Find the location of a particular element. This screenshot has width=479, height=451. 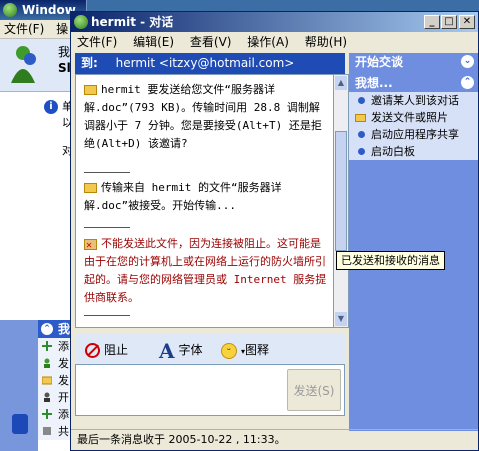

scroll-down-arrow-icon: ▼ is located at coordinates (341, 319).